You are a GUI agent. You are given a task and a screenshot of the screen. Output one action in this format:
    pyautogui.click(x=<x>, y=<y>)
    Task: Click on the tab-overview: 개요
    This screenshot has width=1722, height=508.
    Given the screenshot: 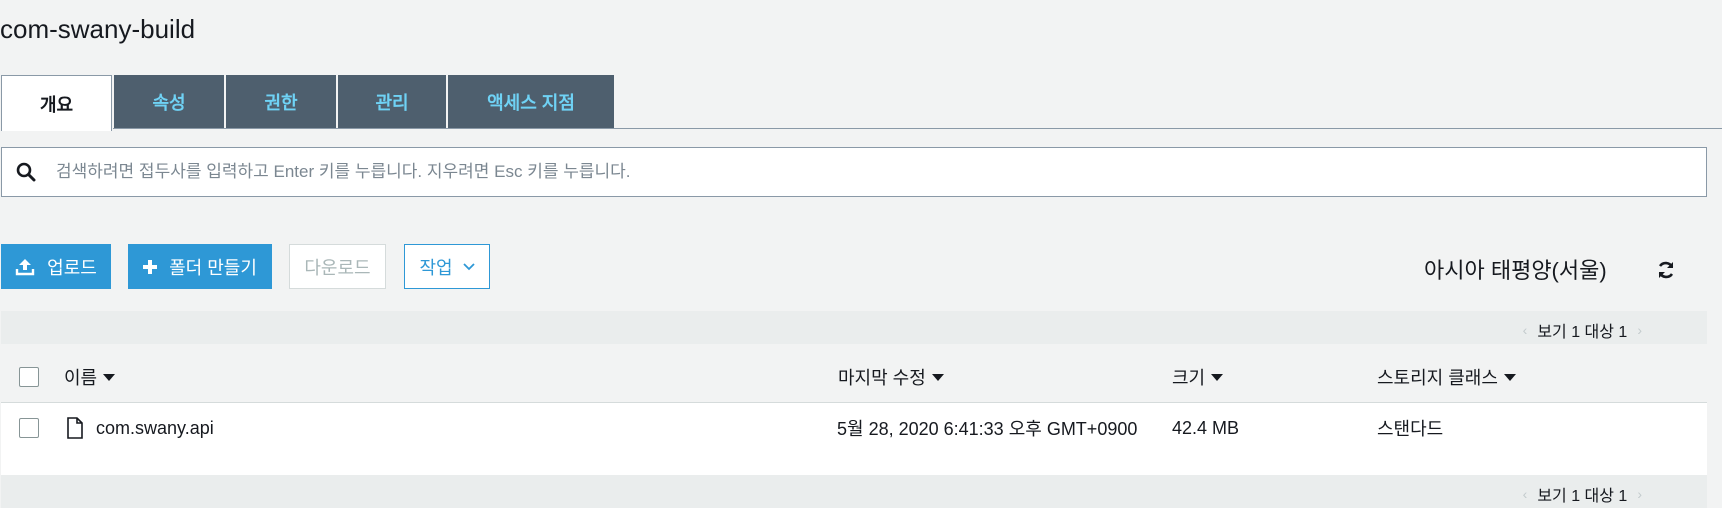 What is the action you would take?
    pyautogui.click(x=56, y=103)
    